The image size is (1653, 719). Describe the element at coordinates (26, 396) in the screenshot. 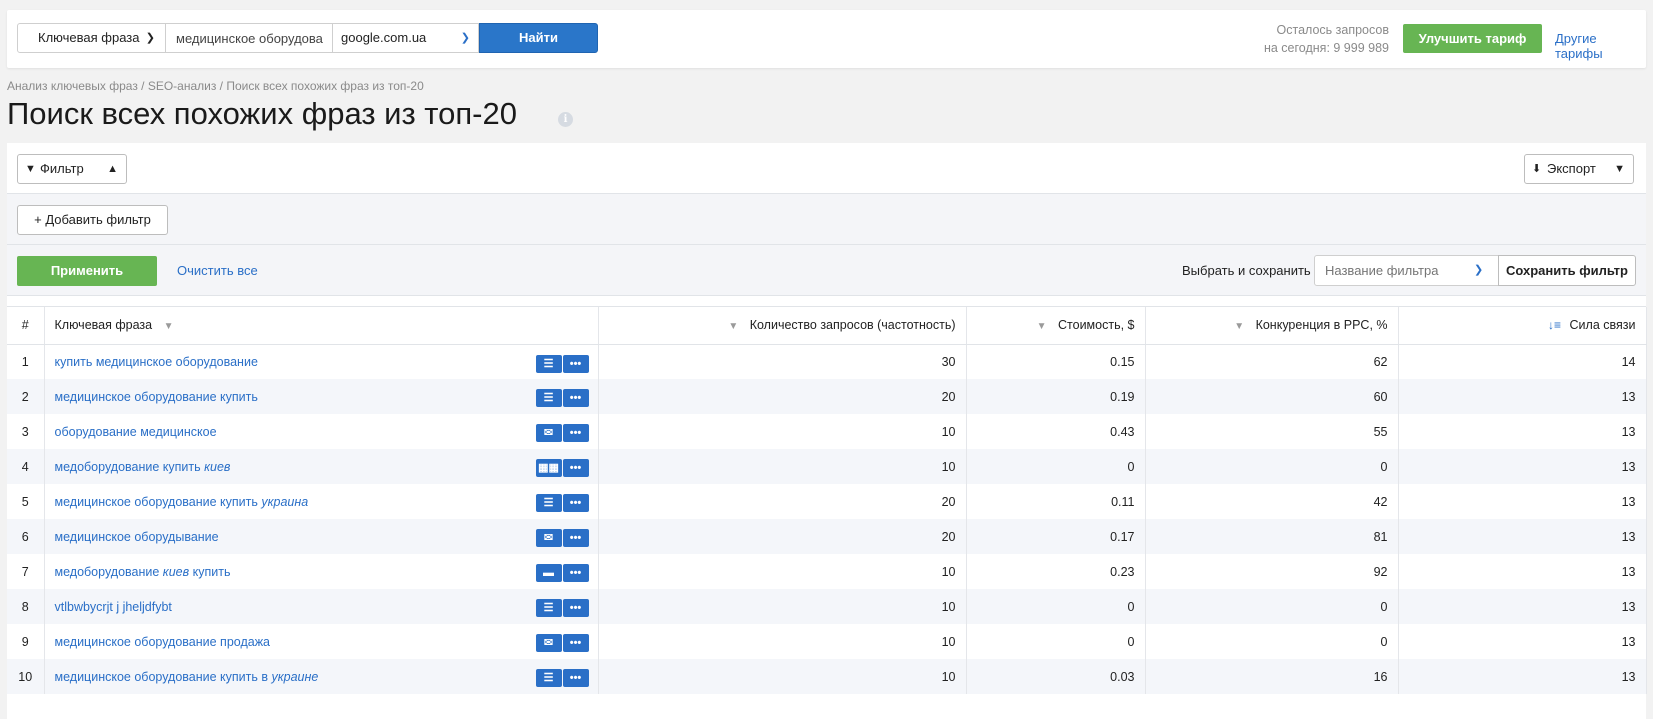

I see `row-number: 2` at that location.